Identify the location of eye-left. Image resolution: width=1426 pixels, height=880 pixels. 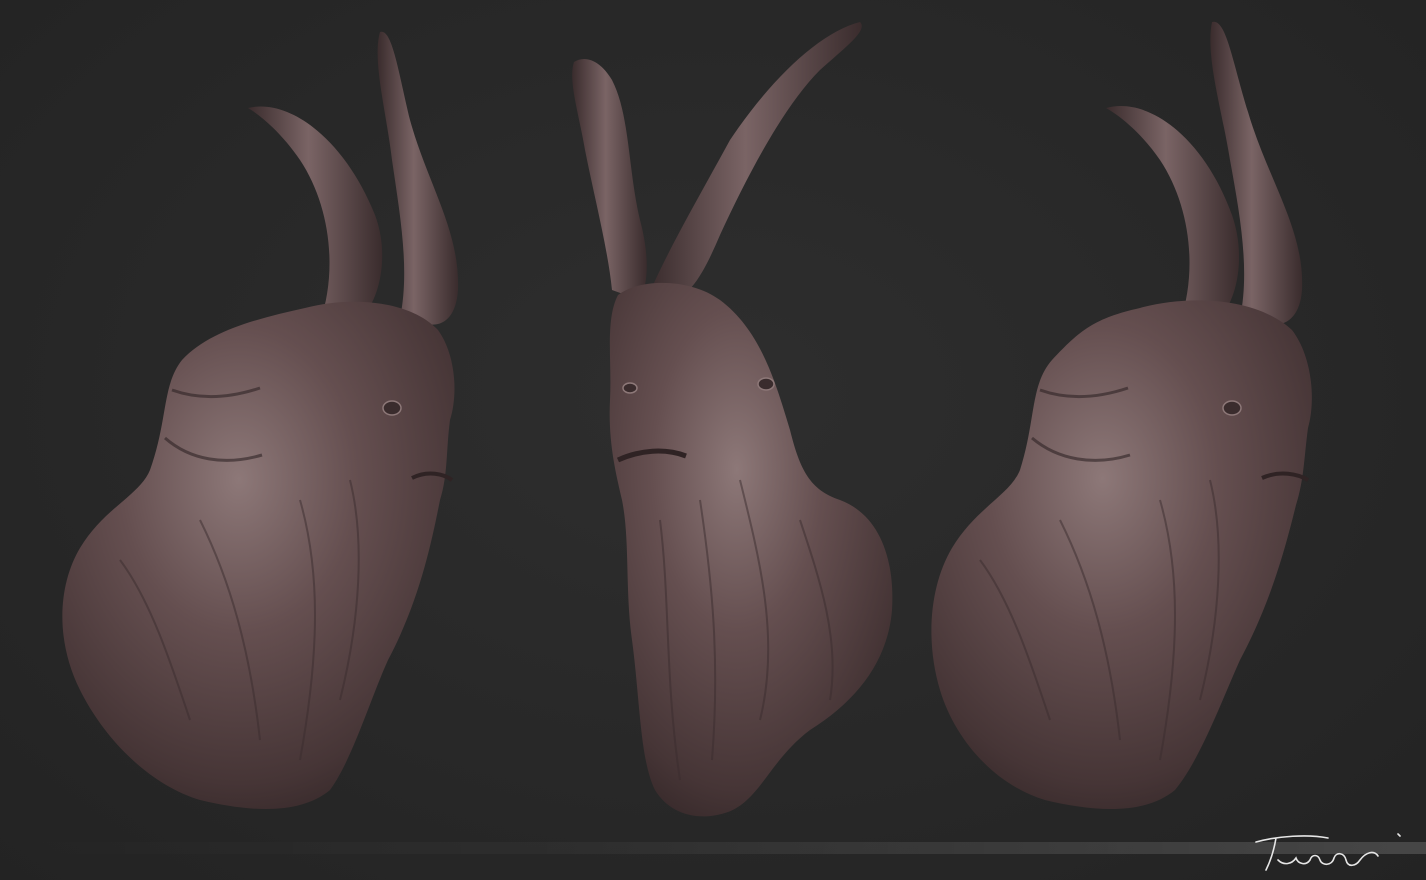
(392, 408).